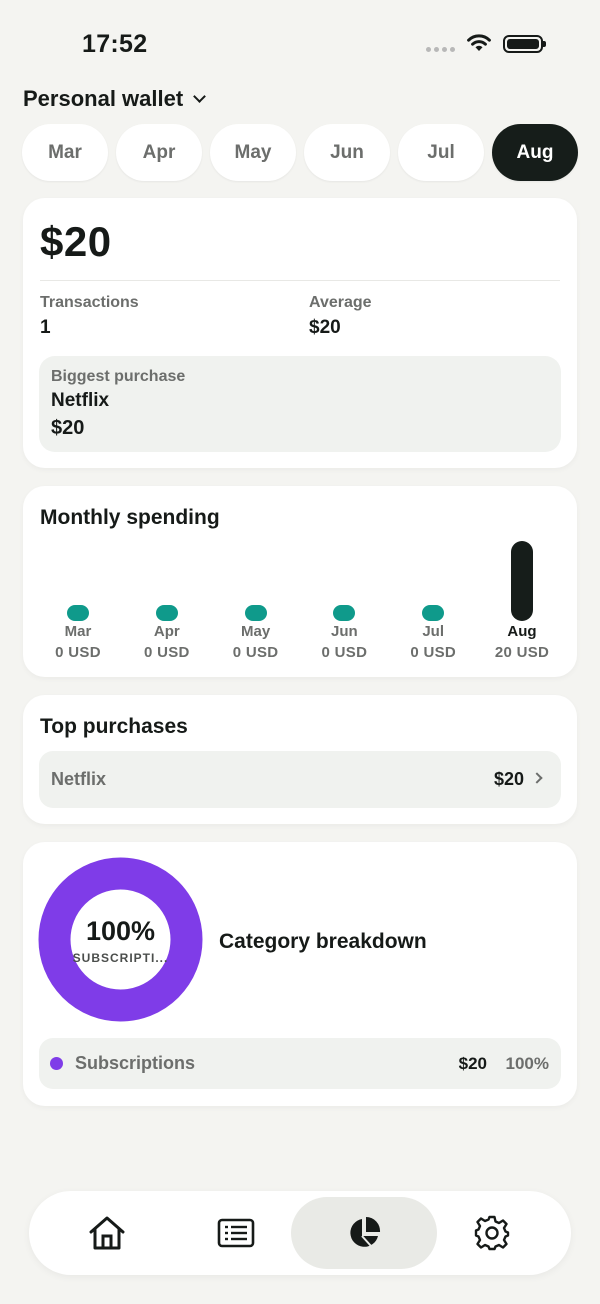  Describe the element at coordinates (522, 652) in the screenshot. I see `bar-value-aug: 20 USD` at that location.